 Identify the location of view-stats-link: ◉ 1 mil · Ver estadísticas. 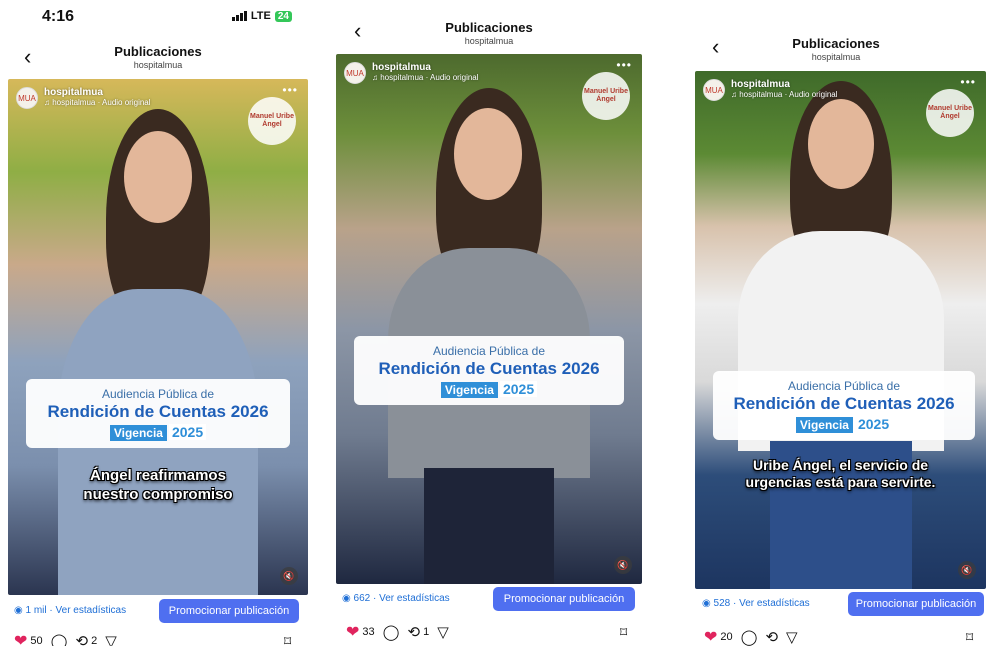
(70, 610).